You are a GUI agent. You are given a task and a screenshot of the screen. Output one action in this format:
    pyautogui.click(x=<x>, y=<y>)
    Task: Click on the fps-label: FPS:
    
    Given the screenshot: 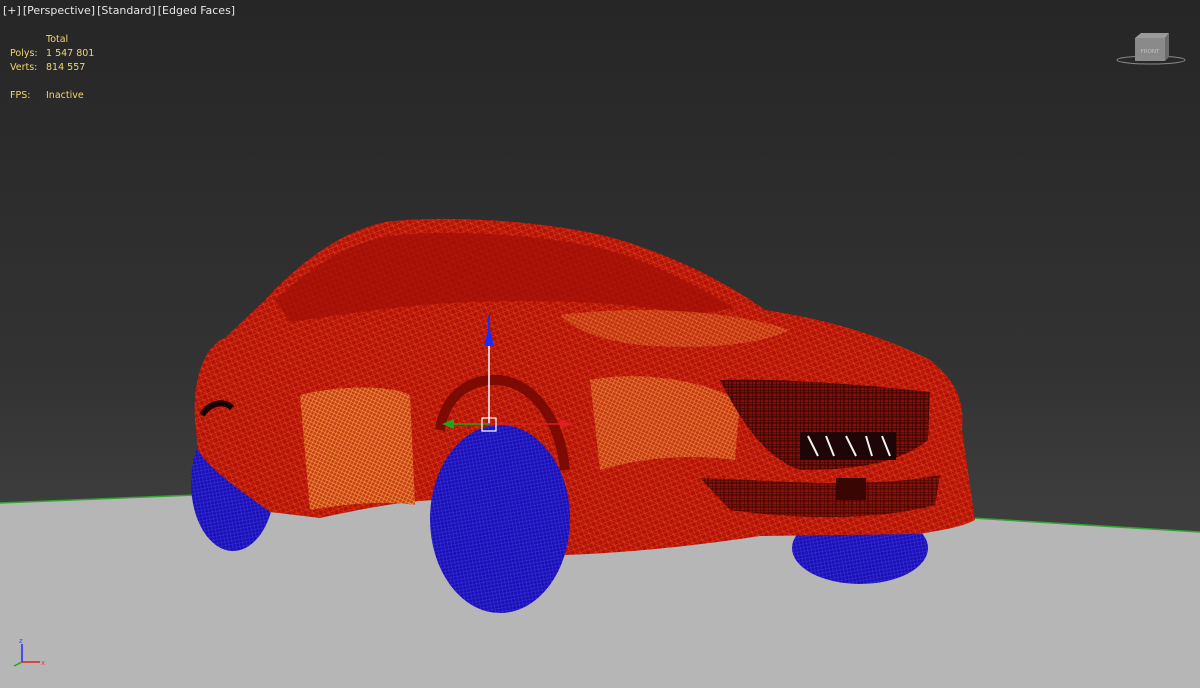 What is the action you would take?
    pyautogui.click(x=20, y=95)
    